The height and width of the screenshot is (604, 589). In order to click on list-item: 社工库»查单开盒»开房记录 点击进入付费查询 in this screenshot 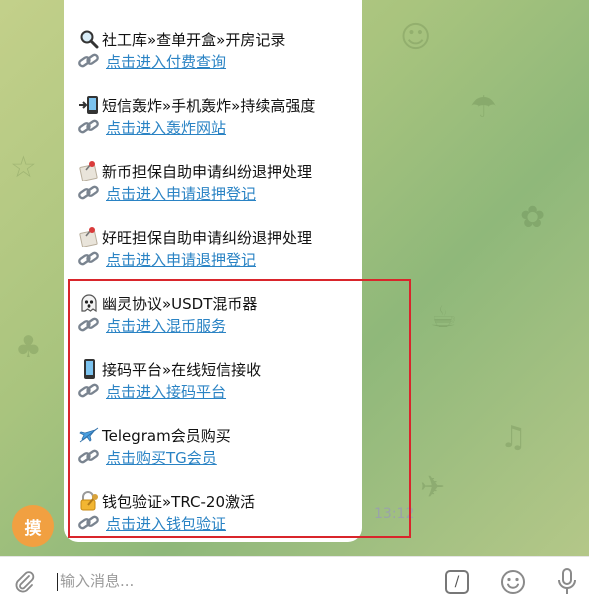, I will do `click(218, 50)`.